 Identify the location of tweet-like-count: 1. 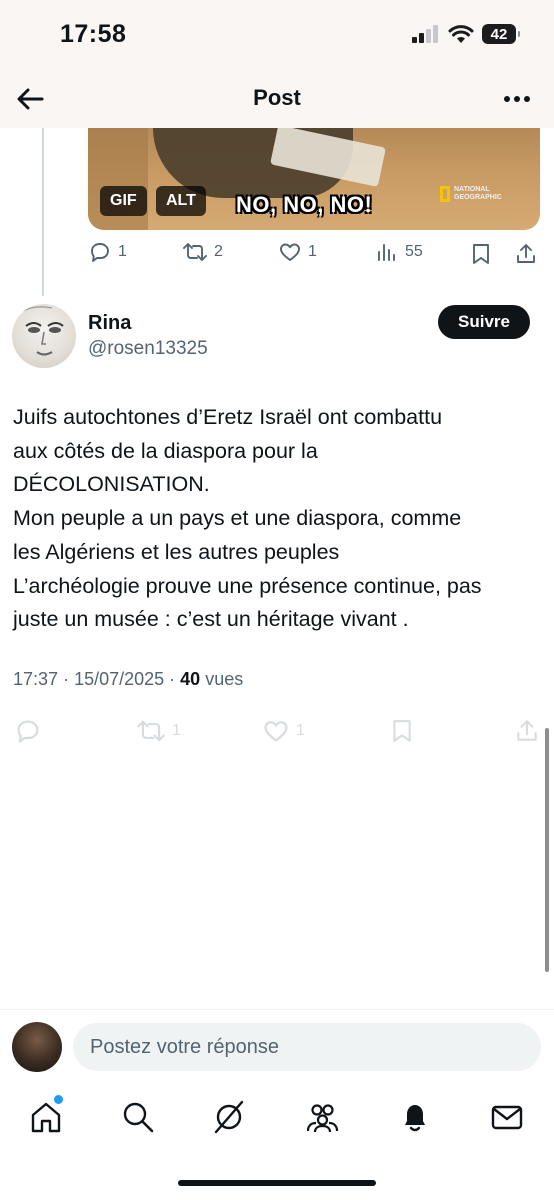
(300, 730).